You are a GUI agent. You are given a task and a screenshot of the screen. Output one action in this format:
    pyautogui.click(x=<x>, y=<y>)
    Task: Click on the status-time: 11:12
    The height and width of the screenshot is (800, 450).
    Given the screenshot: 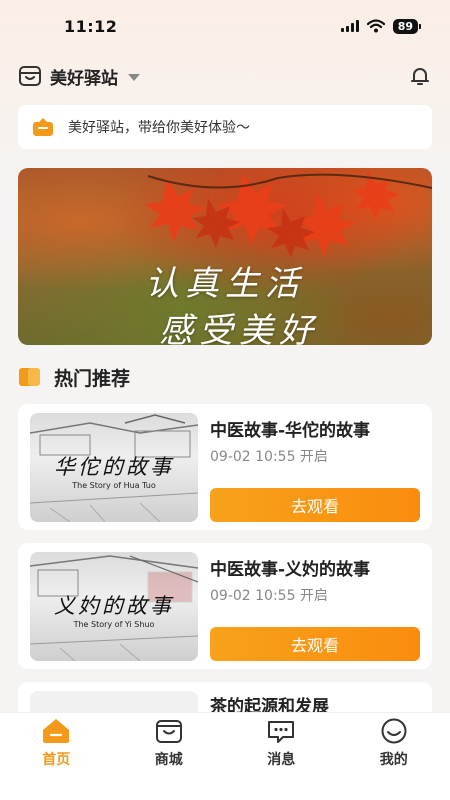 What is the action you would take?
    pyautogui.click(x=91, y=26)
    